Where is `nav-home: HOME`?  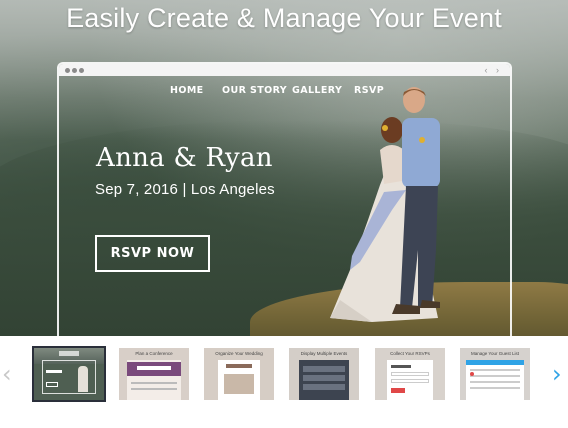
nav-home: HOME is located at coordinates (187, 90).